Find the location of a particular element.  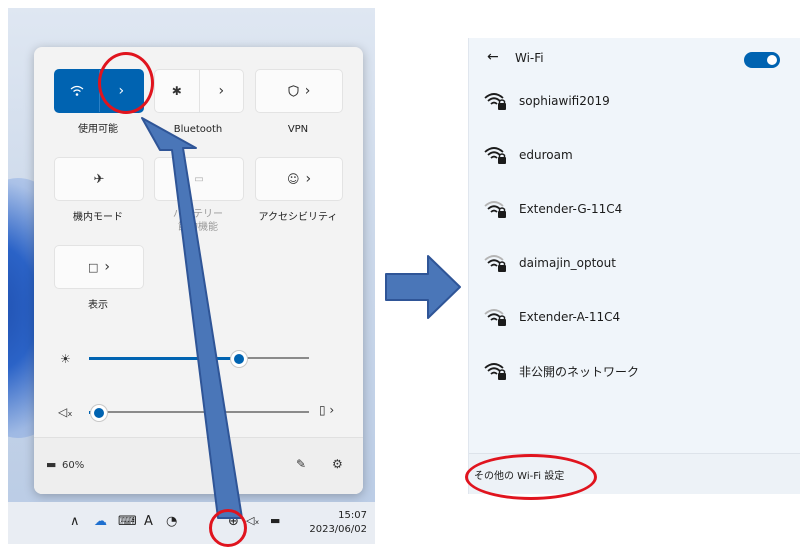

toggle-knob is located at coordinates (772, 60).